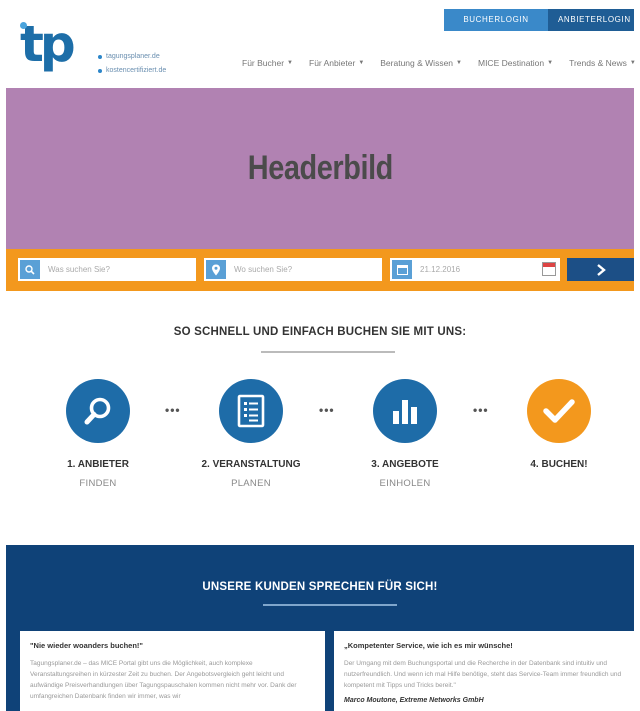 The image size is (640, 711). I want to click on nav-item-trends-news: Trends & News ▼, so click(602, 63).